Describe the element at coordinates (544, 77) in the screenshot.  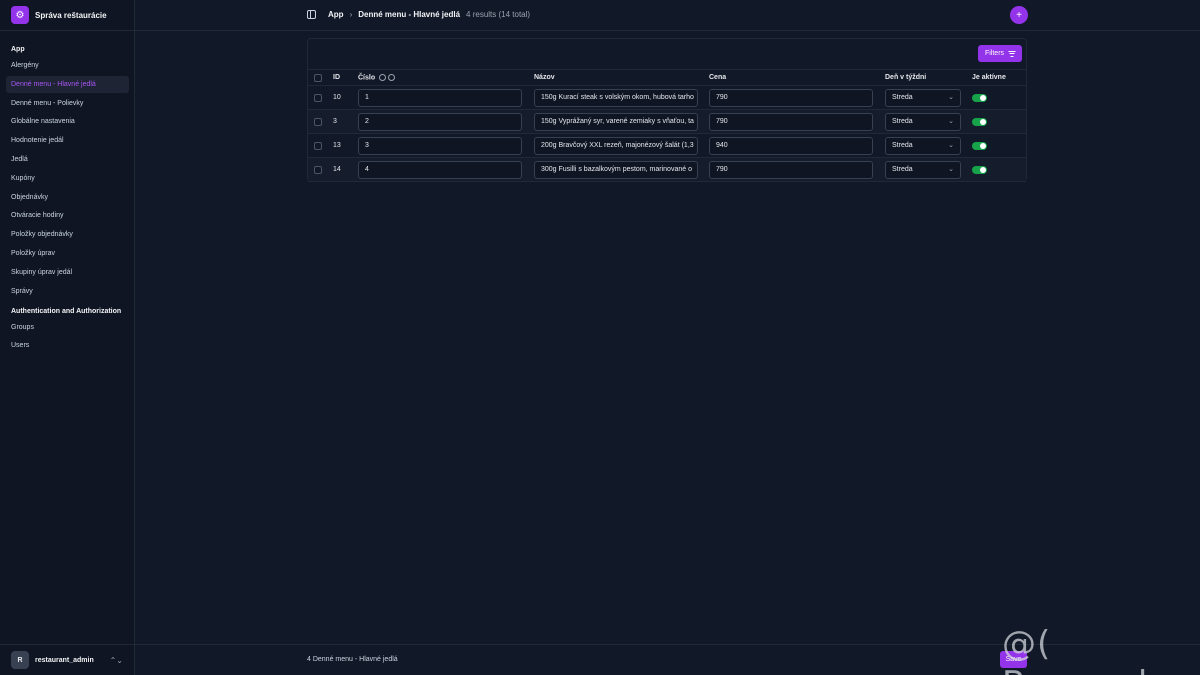
I see `column-header-nazov: Názov` at that location.